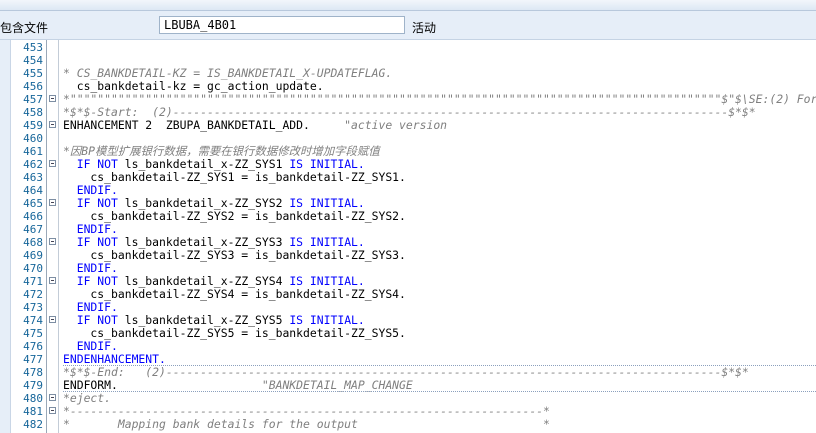 The width and height of the screenshot is (816, 433). What do you see at coordinates (33, 320) in the screenshot?
I see `line-number: 474` at bounding box center [33, 320].